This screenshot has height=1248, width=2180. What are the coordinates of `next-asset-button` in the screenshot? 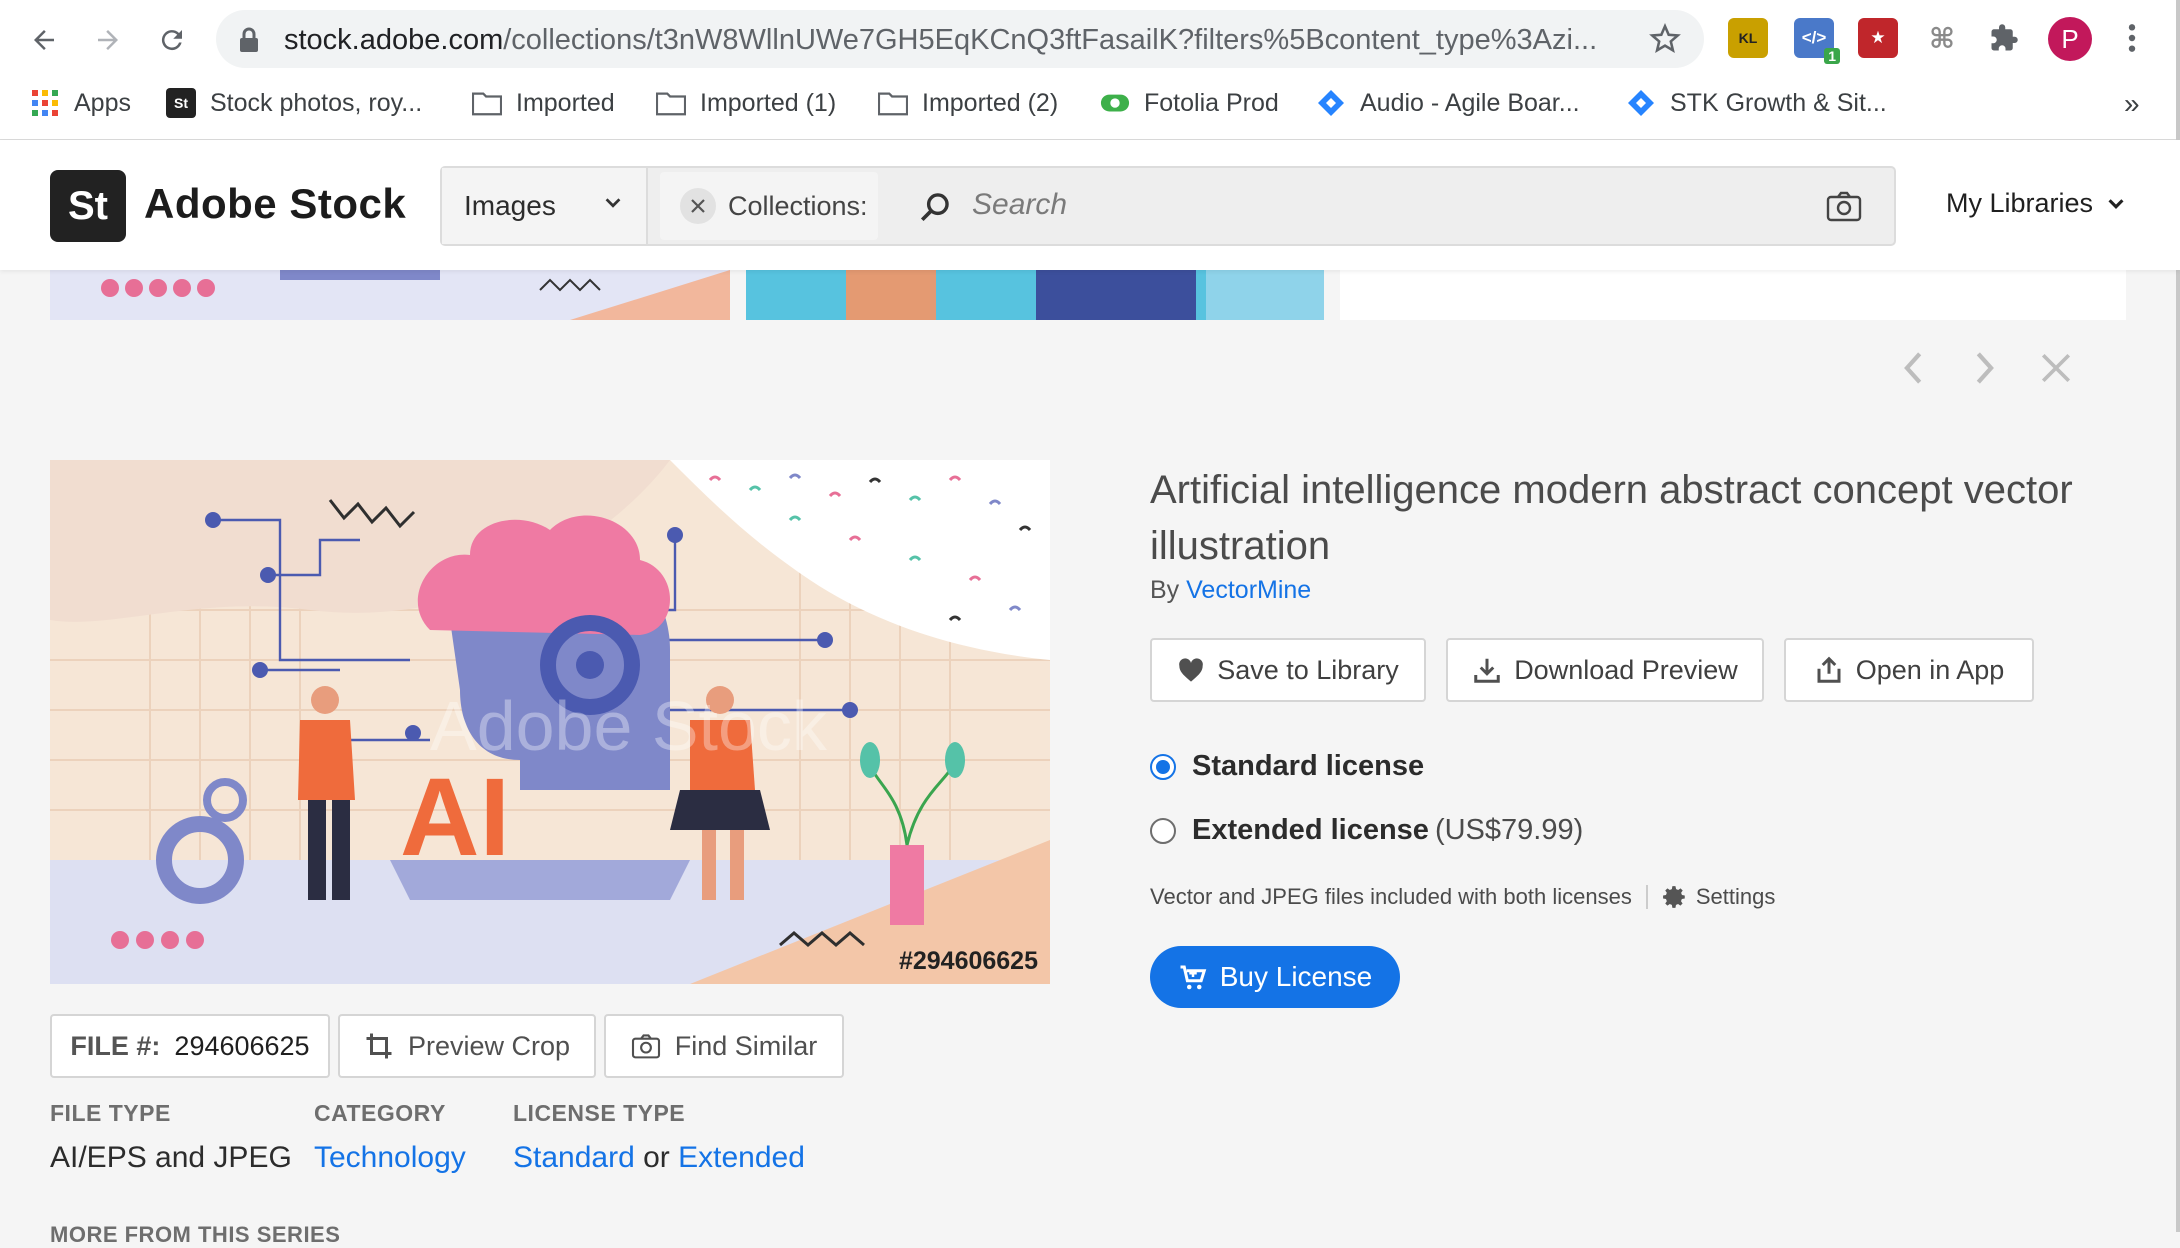 It's located at (1984, 368).